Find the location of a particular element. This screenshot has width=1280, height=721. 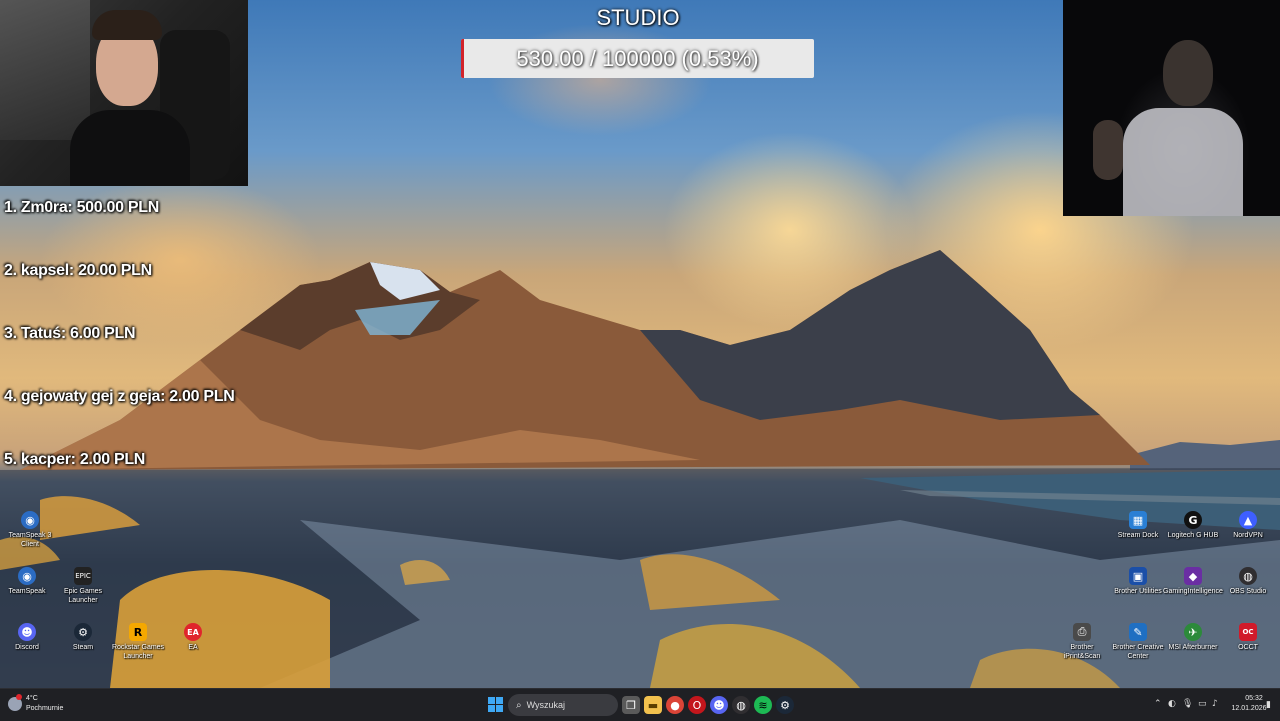

tray-overflow-chevron-icon: ⌃ is located at coordinates (1158, 704).